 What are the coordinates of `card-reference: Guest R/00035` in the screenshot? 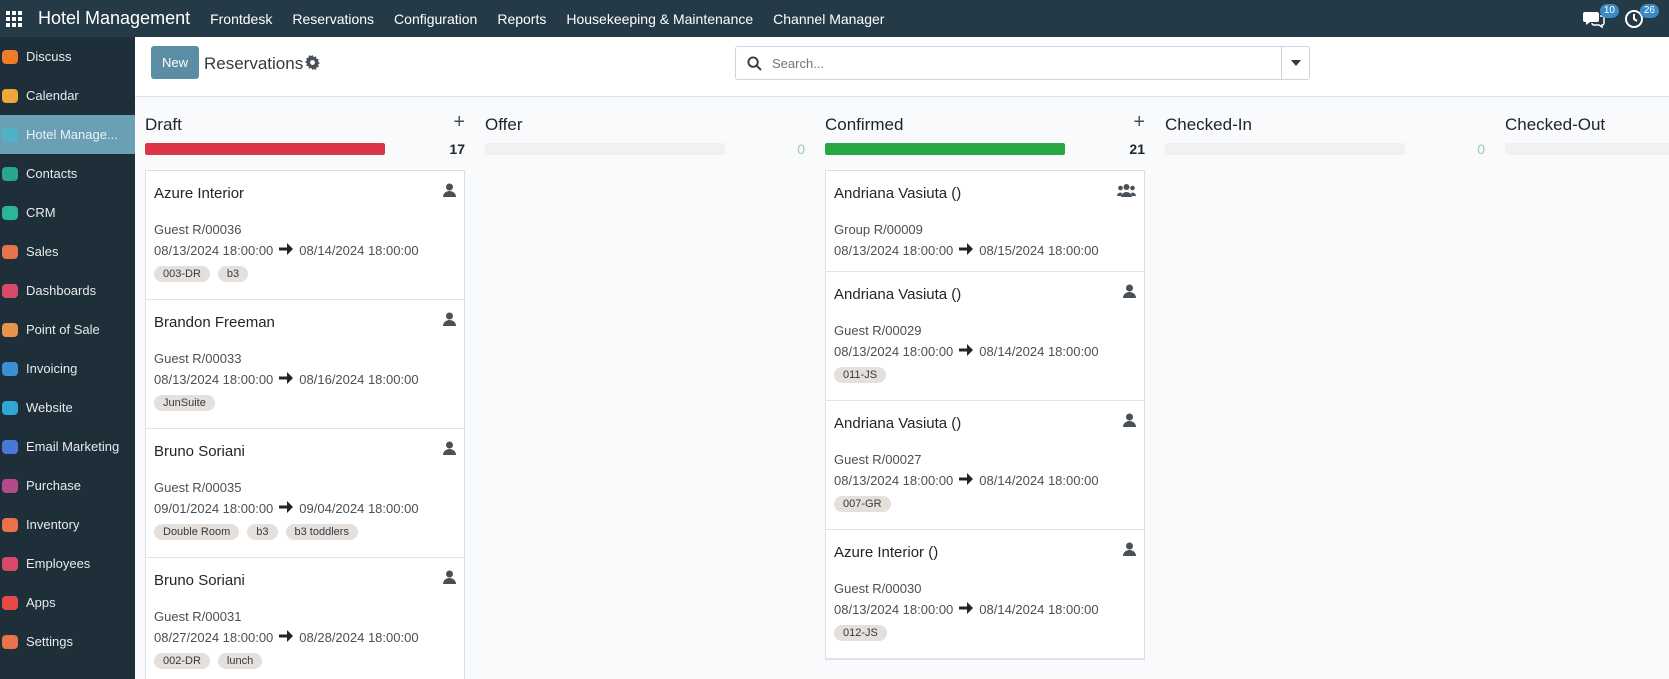 It's located at (198, 487).